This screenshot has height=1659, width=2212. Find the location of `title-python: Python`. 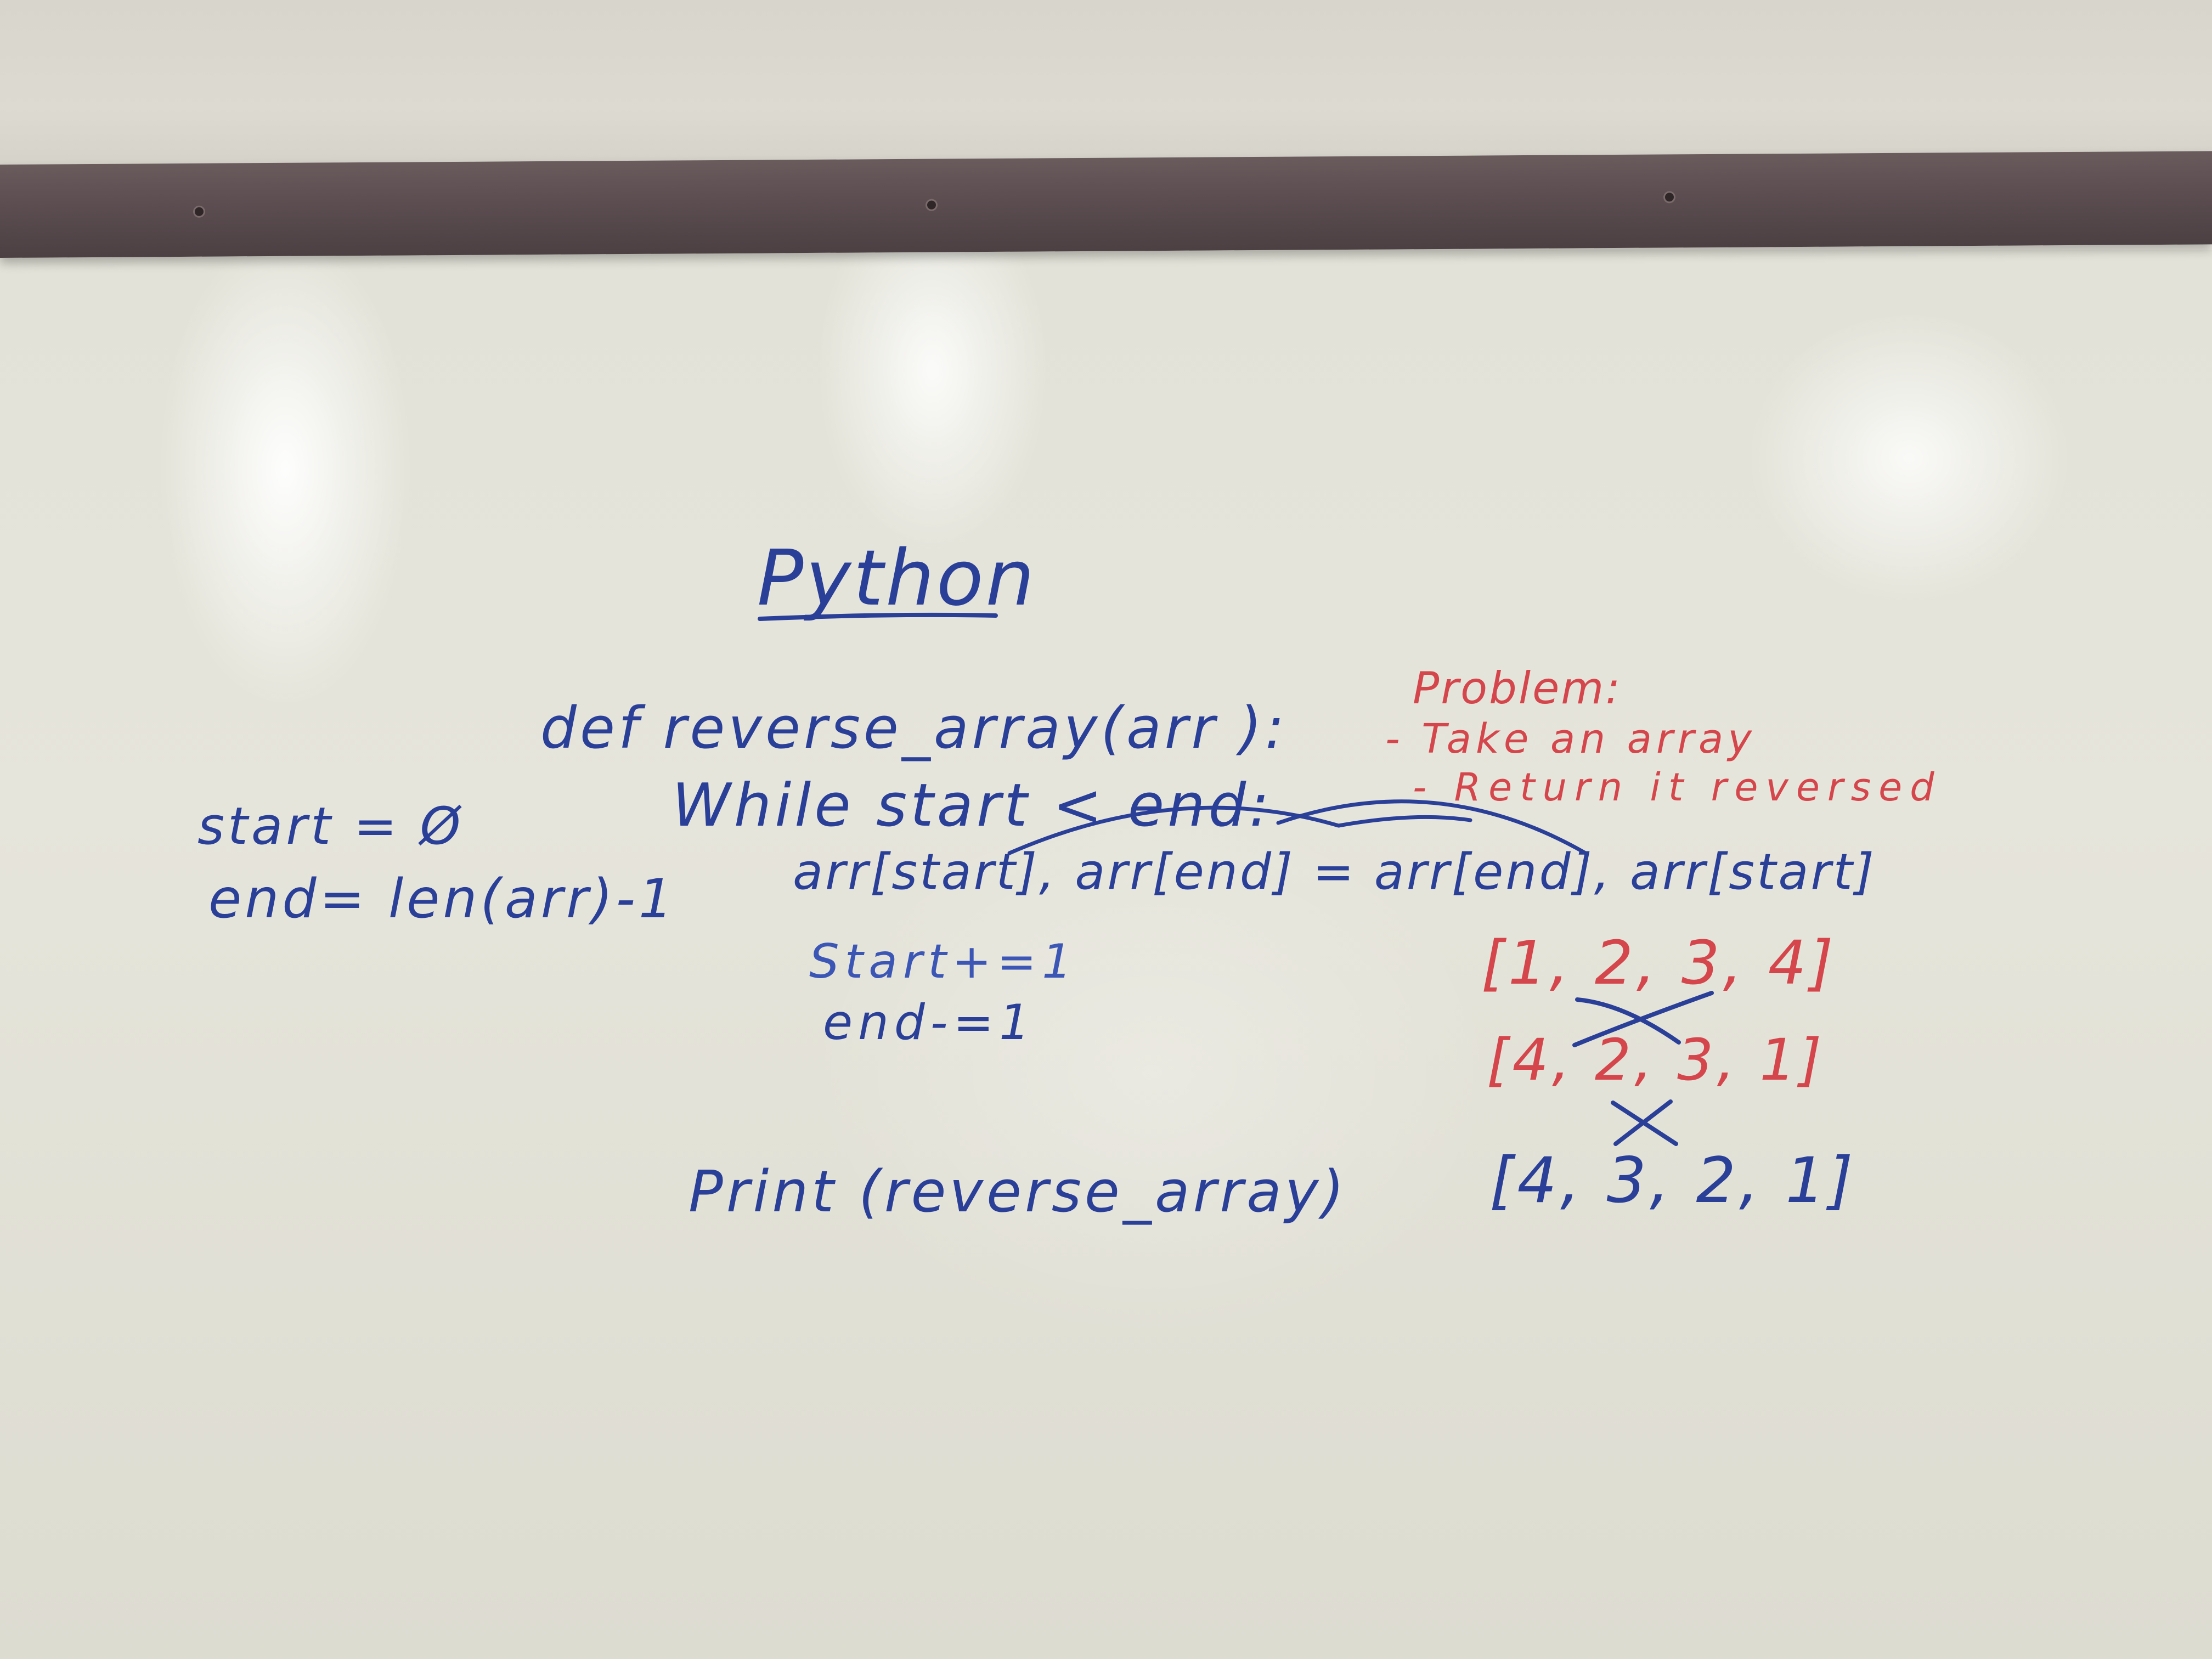

title-python: Python is located at coordinates (897, 579).